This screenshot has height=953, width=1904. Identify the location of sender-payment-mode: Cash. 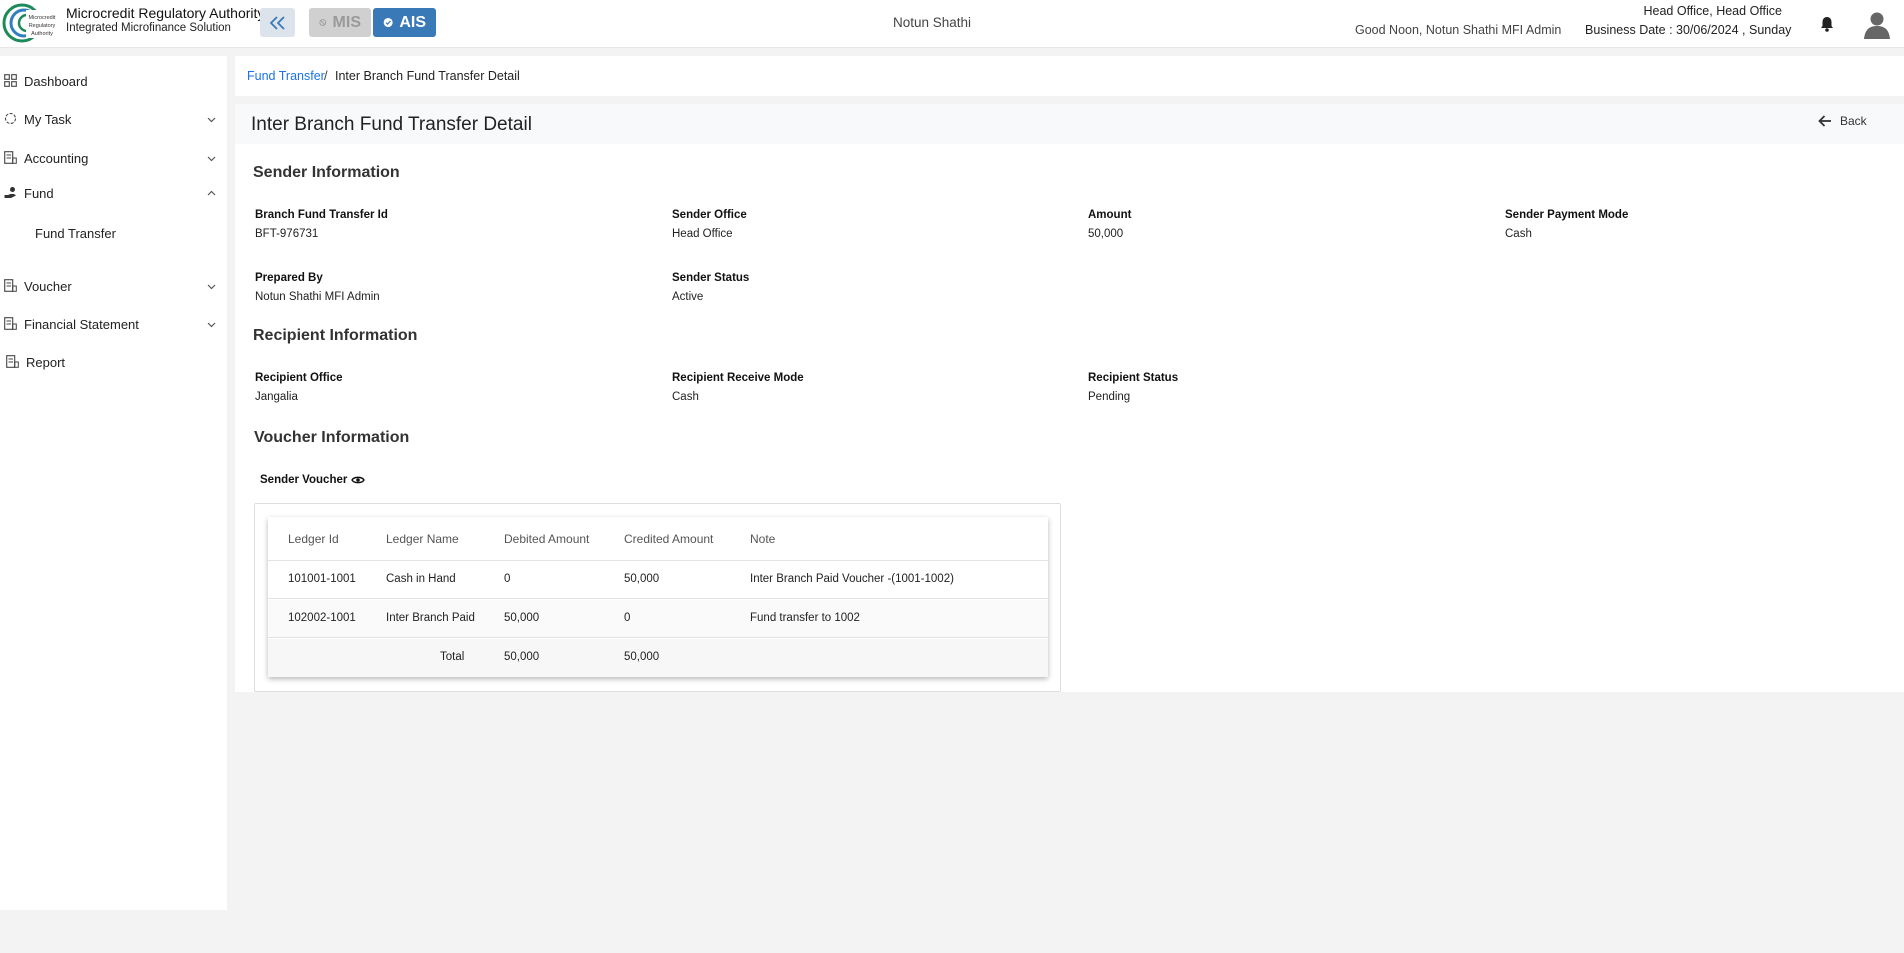
(1518, 234).